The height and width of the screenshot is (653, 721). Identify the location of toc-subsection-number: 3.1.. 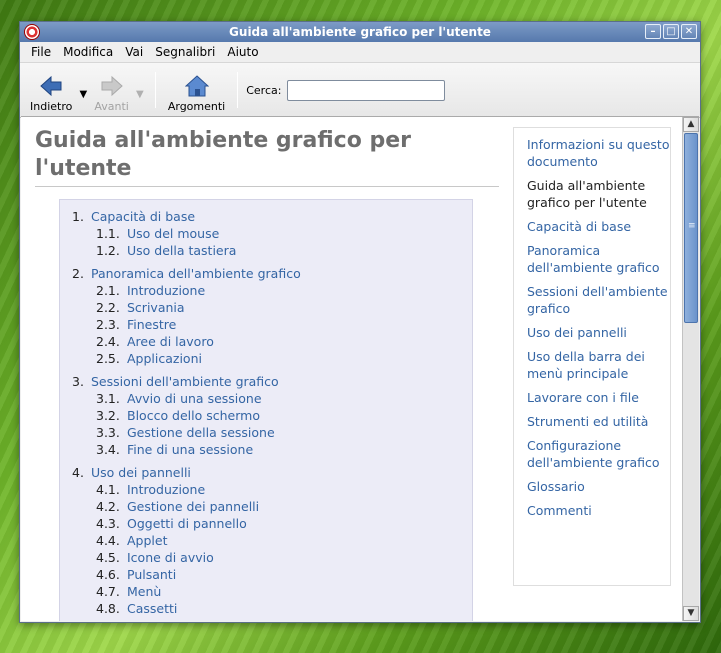
(108, 398).